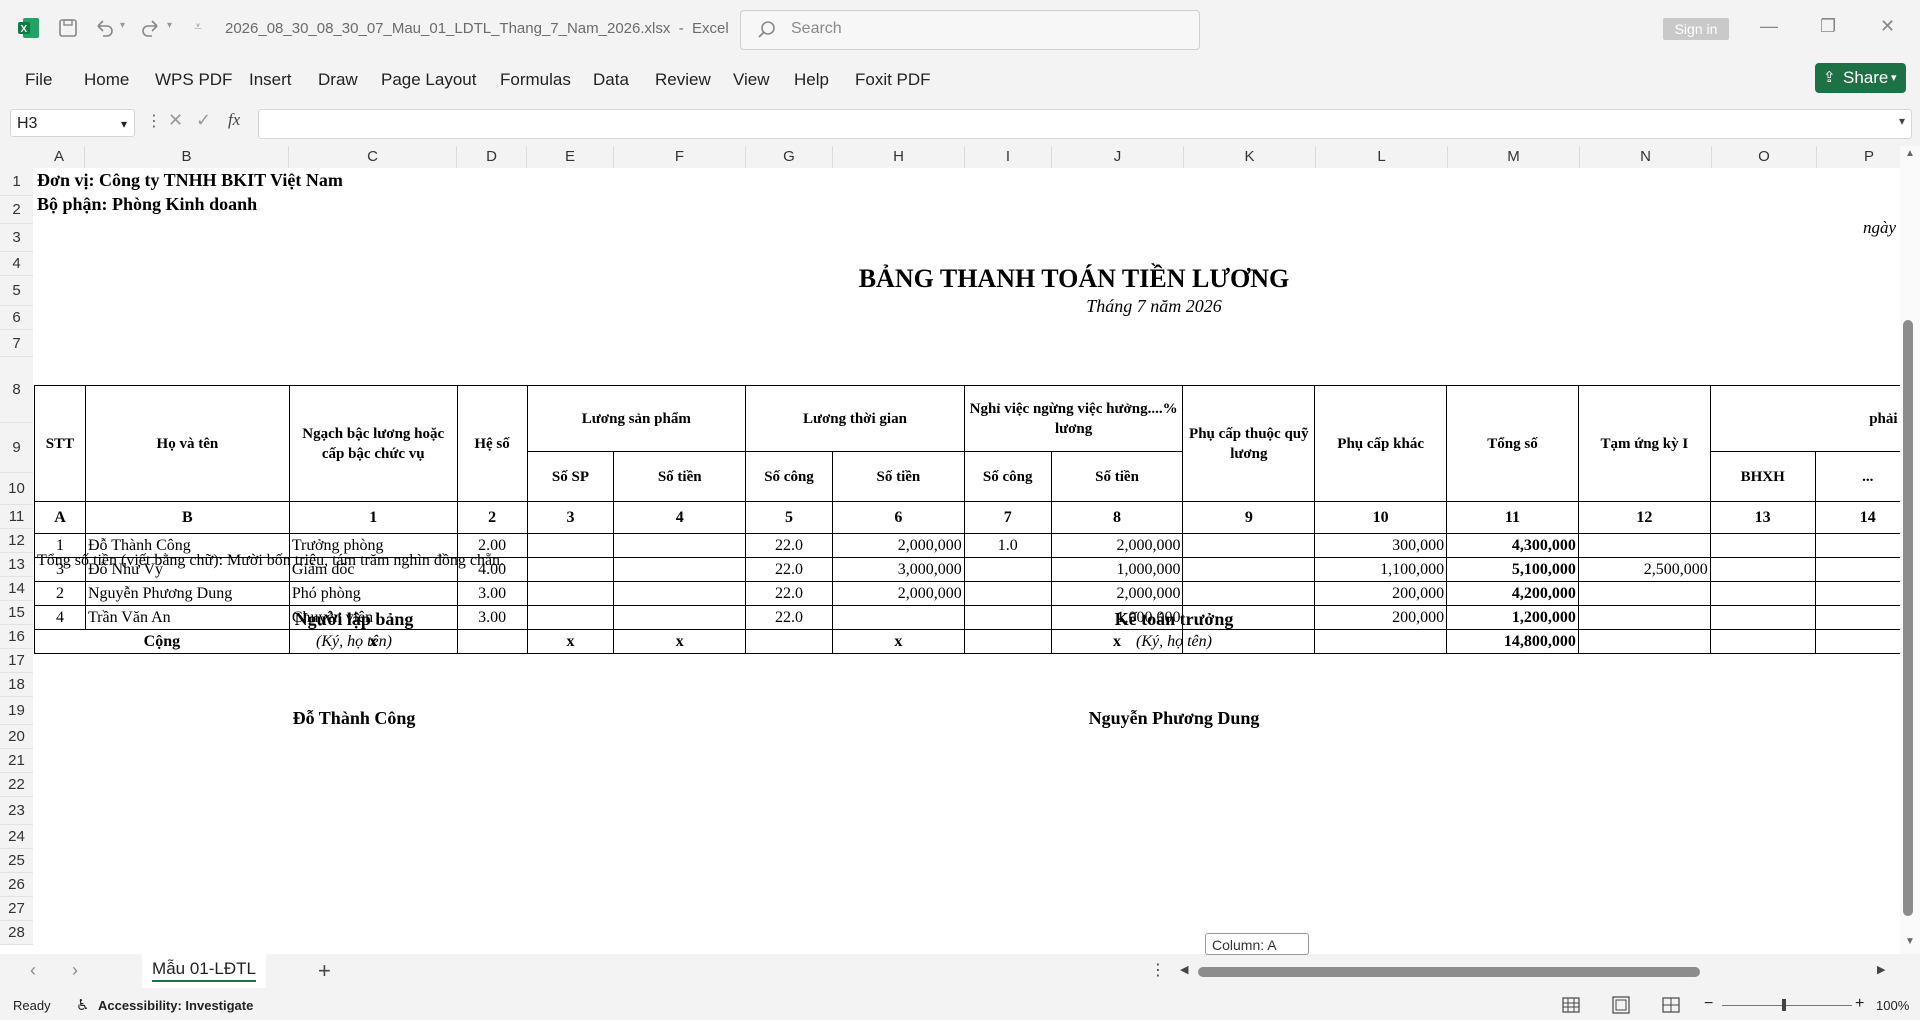 This screenshot has height=1020, width=1920. Describe the element at coordinates (16, 761) in the screenshot. I see `row-header: 21` at that location.